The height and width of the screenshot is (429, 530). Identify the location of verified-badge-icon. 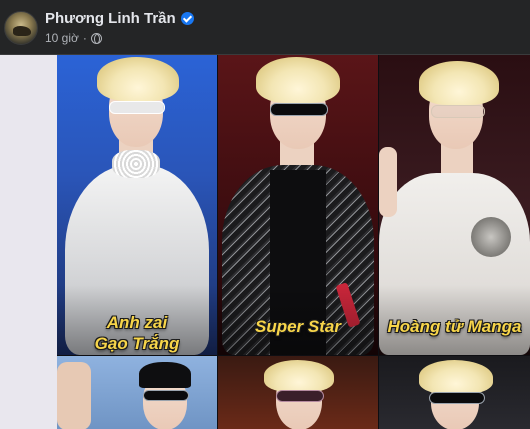
(187, 18).